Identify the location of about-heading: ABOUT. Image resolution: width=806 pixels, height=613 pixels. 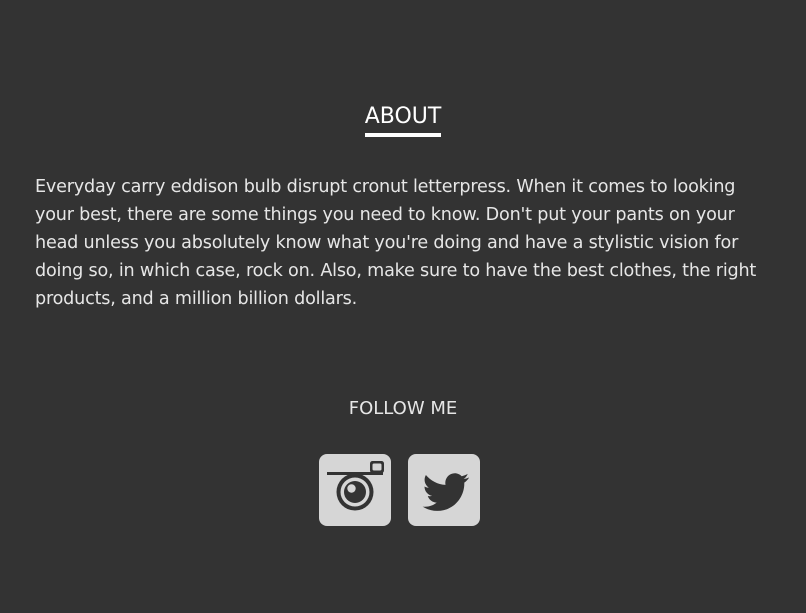
(403, 119).